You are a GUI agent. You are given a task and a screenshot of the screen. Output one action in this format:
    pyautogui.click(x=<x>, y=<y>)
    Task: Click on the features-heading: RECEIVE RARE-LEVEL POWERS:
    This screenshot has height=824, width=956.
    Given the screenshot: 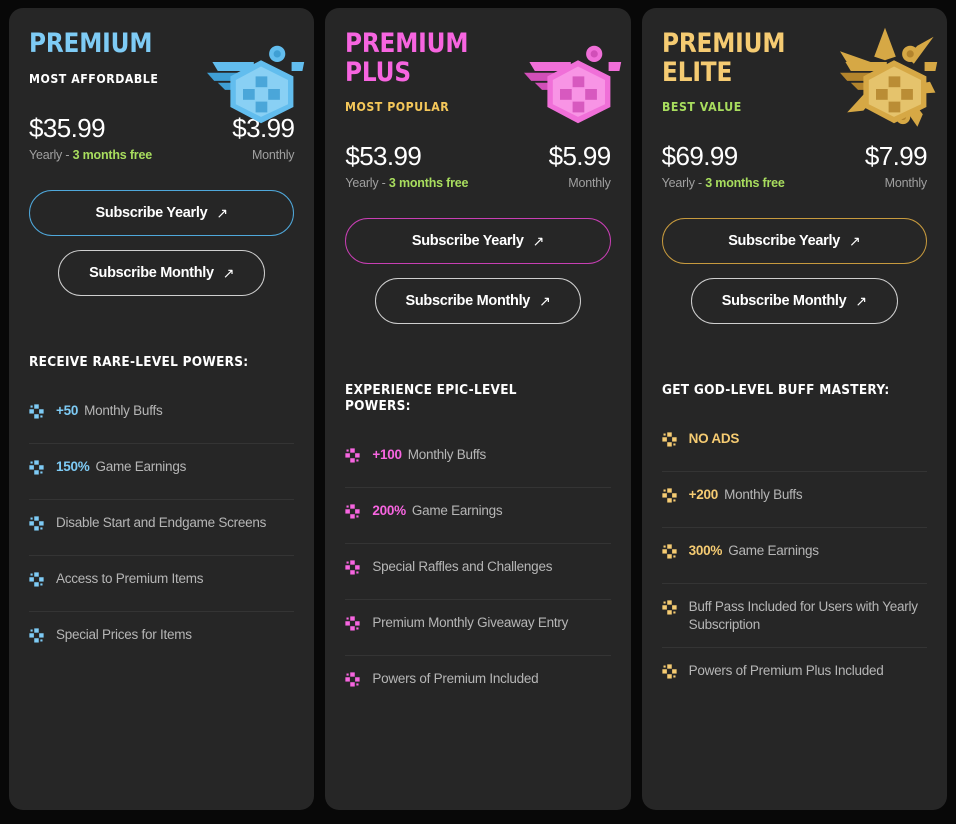 What is the action you would take?
    pyautogui.click(x=139, y=361)
    